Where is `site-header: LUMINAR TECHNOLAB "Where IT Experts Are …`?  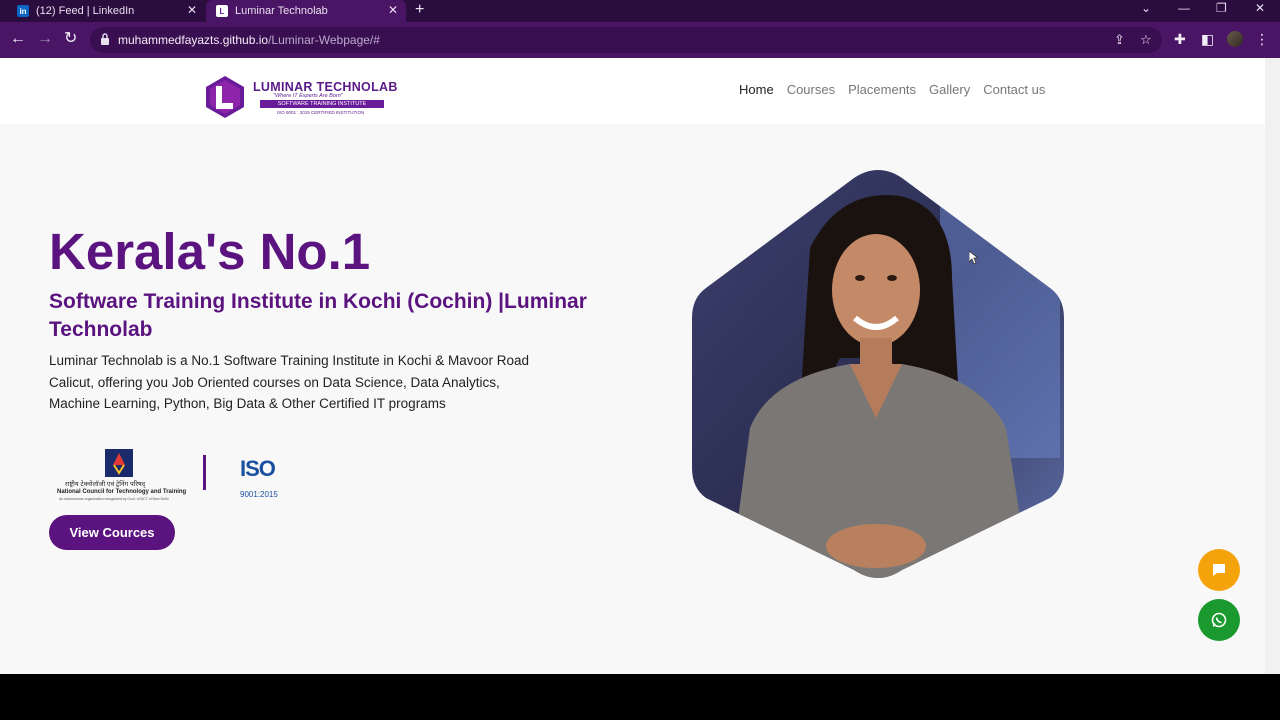
site-header: LUMINAR TECHNOLAB "Where IT Experts Are … is located at coordinates (632, 91).